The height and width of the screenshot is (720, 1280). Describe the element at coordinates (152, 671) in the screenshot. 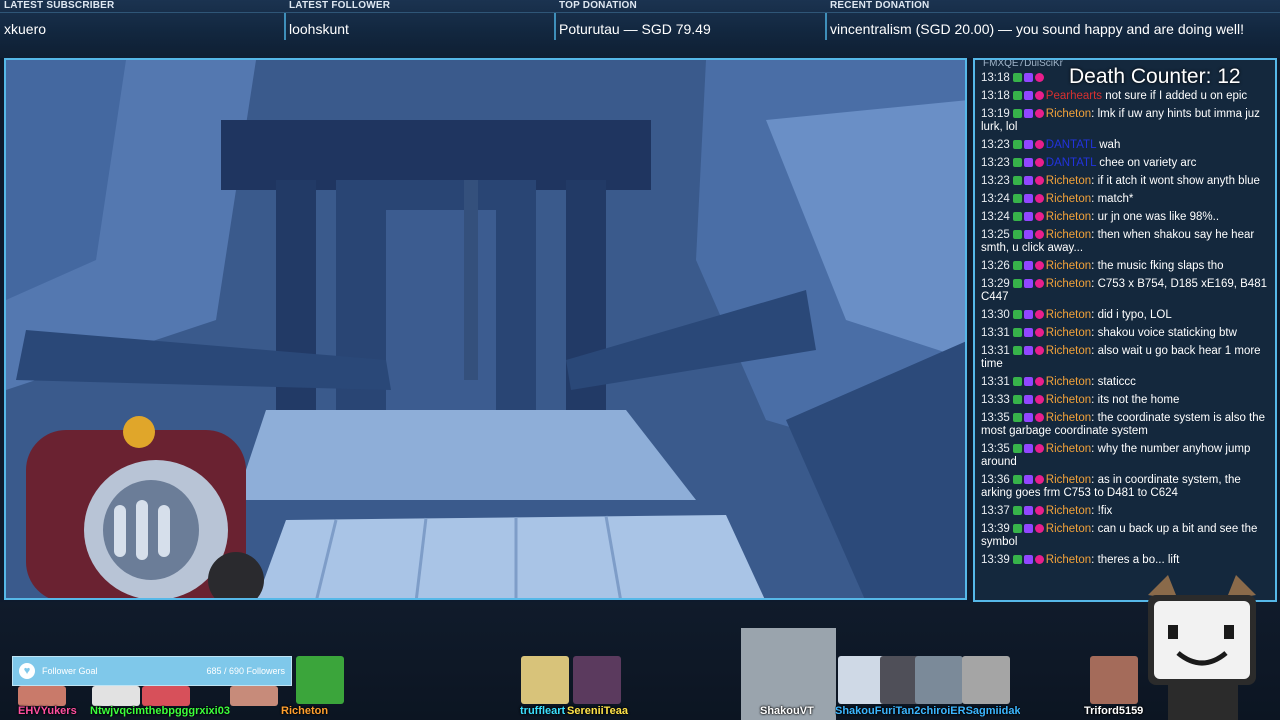

I see `follower-goal-bar: ♥ Follower Goal 685 / 690 Followers` at that location.